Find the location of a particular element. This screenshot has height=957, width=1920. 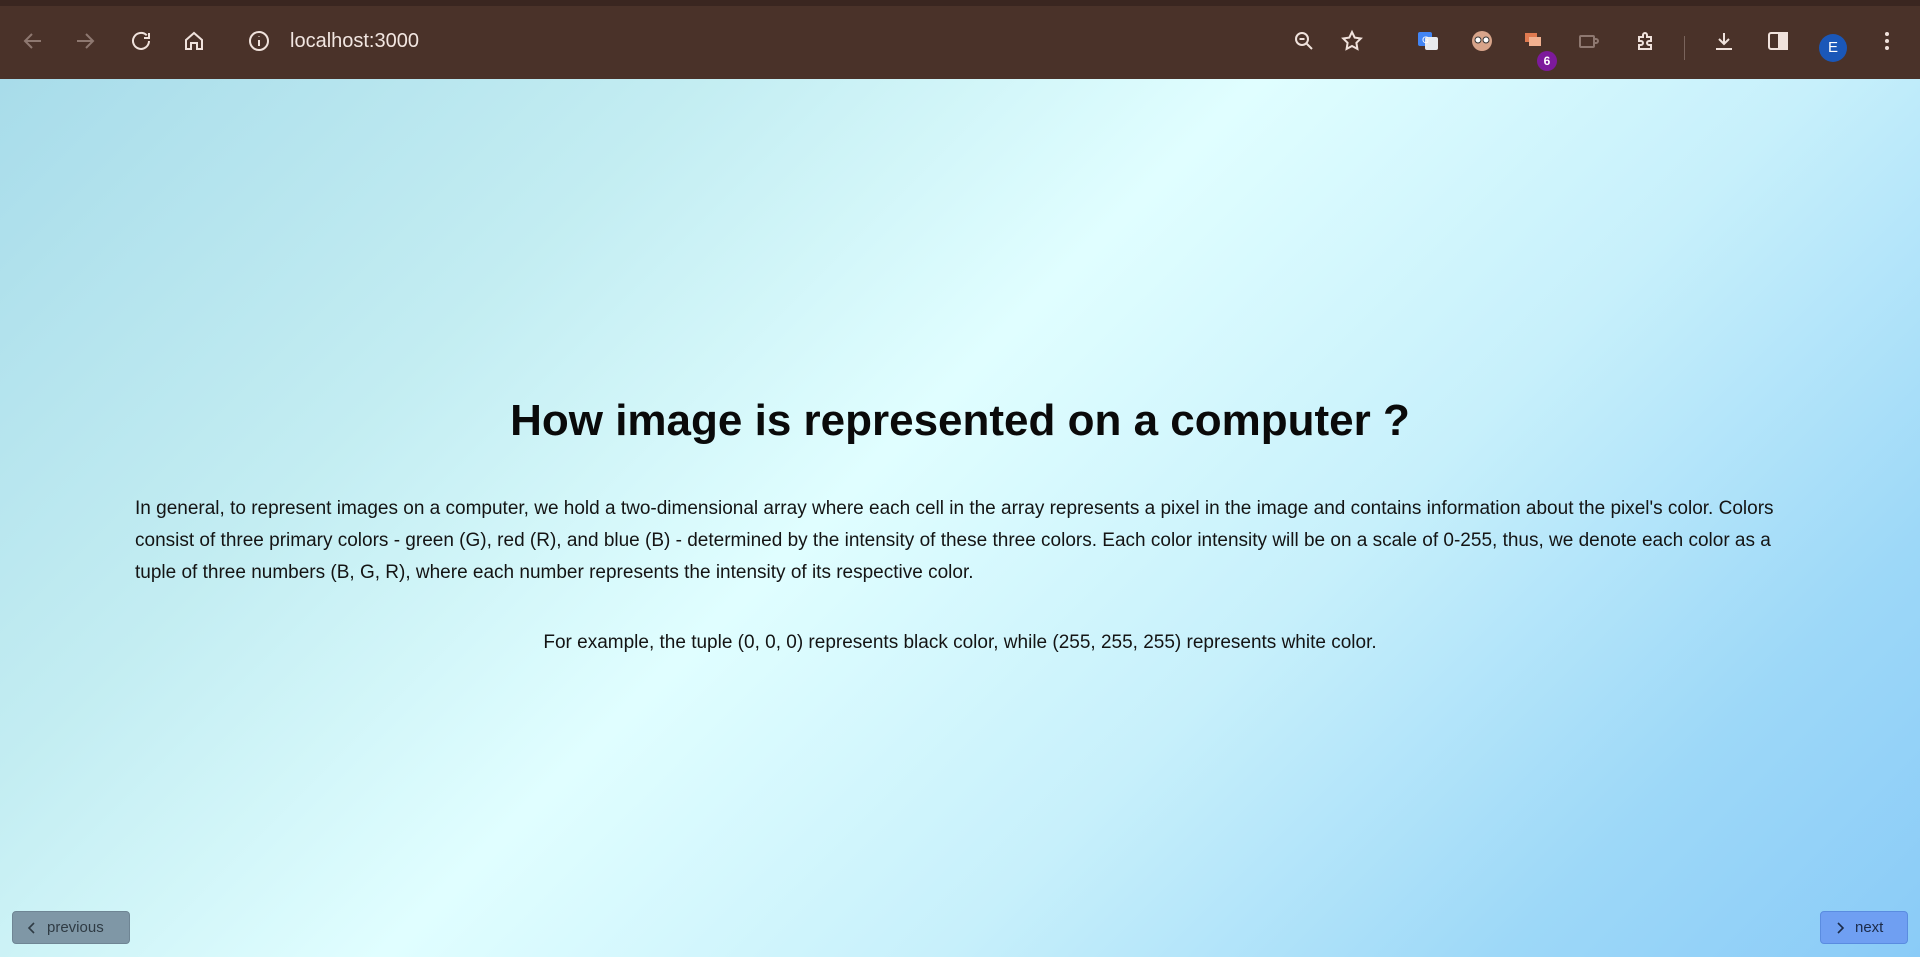

site-info-icon is located at coordinates (259, 41).